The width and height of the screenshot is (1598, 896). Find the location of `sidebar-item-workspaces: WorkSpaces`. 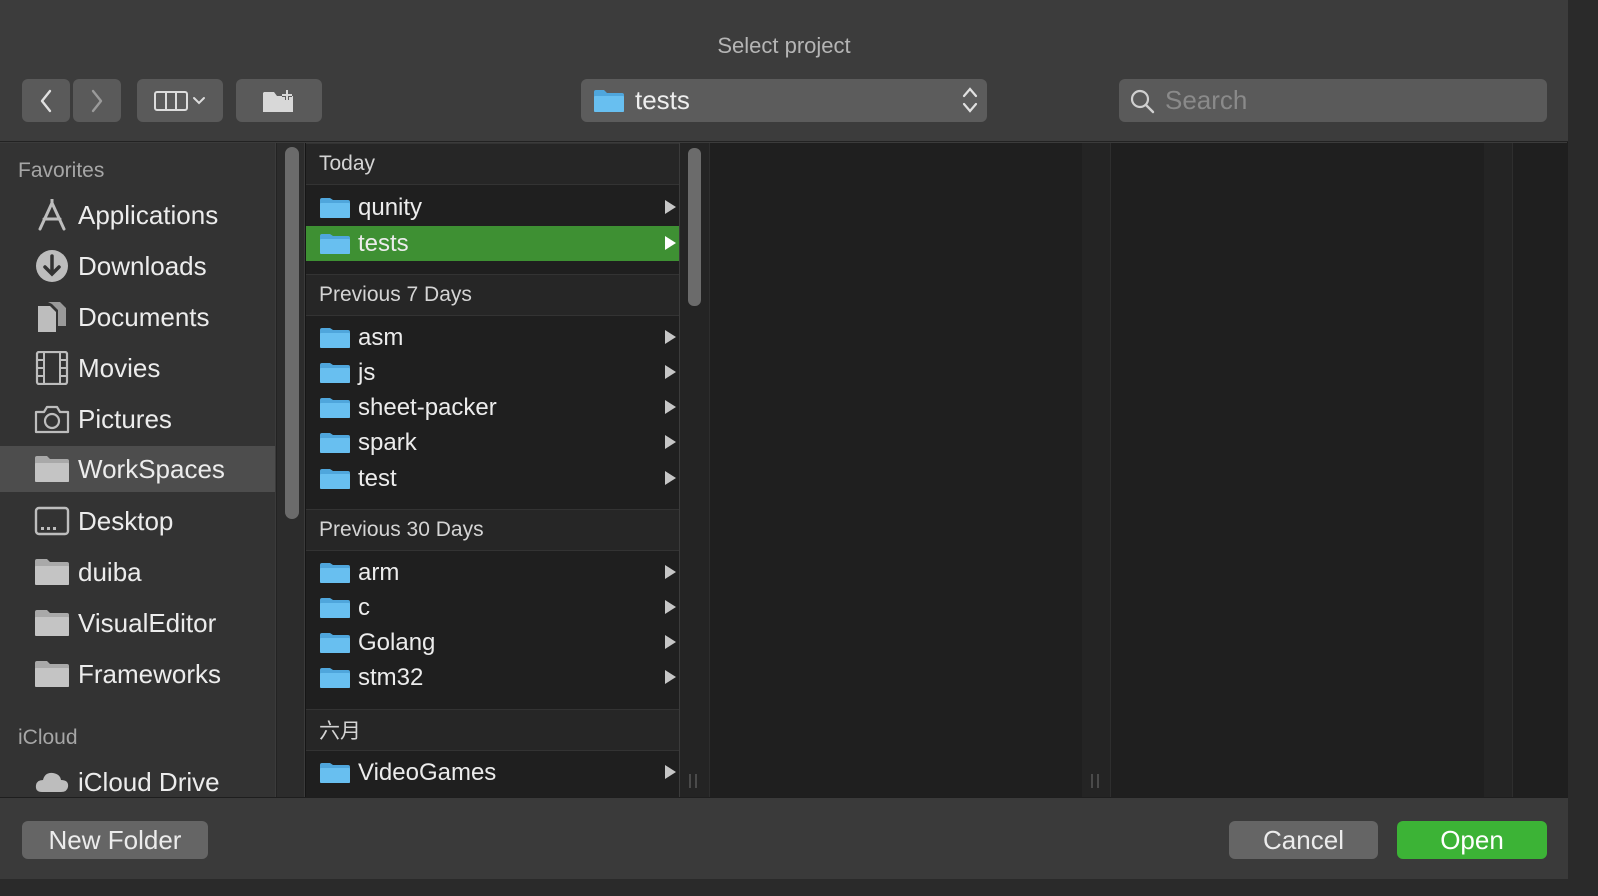

sidebar-item-workspaces: WorkSpaces is located at coordinates (137, 469).